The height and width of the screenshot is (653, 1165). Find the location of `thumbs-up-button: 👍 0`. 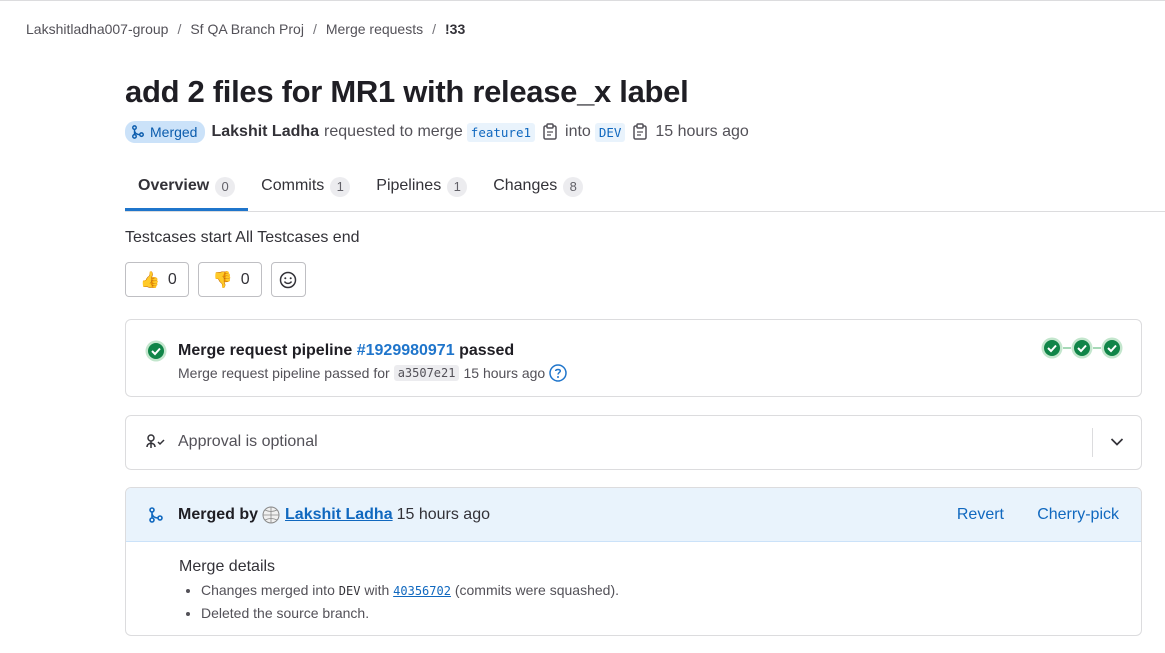

thumbs-up-button: 👍 0 is located at coordinates (157, 279).